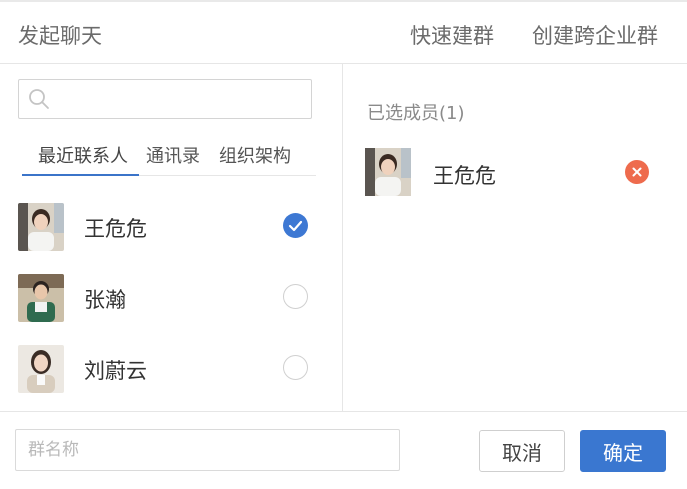  What do you see at coordinates (171, 227) in the screenshot?
I see `contact-row: 王危危` at bounding box center [171, 227].